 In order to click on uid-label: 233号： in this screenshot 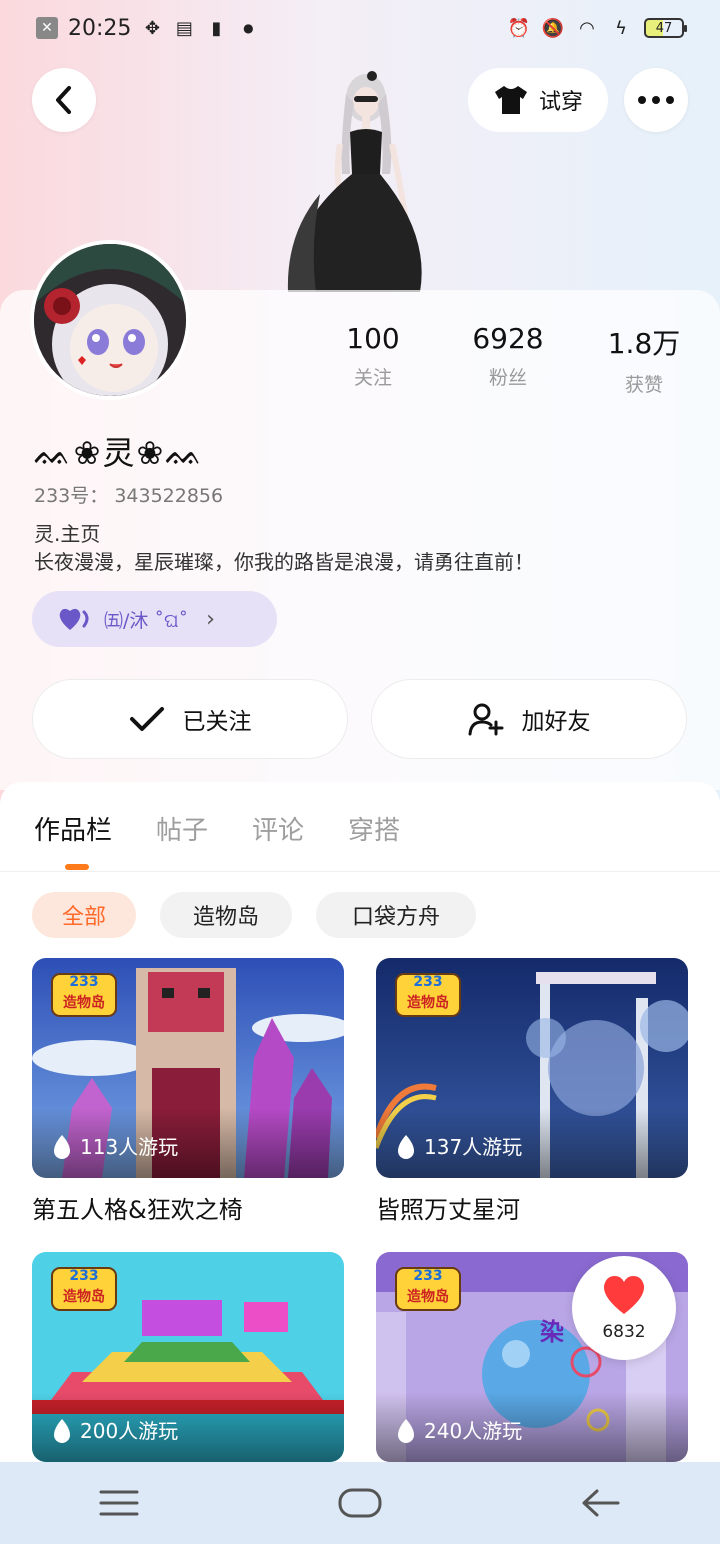, I will do `click(71, 496)`.